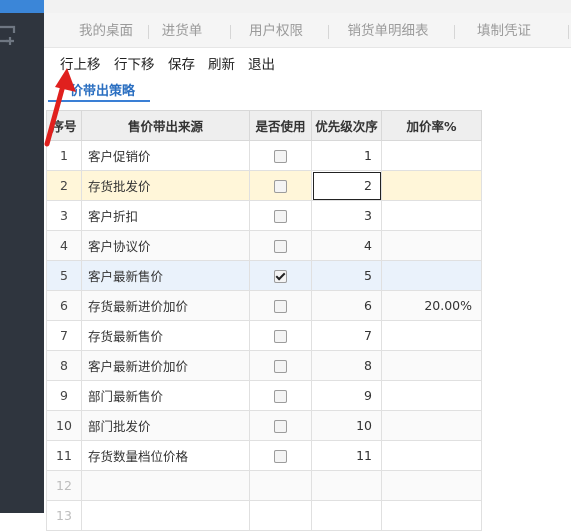 This screenshot has height=531, width=571. What do you see at coordinates (221, 63) in the screenshot?
I see `refresh-button: 刷新` at bounding box center [221, 63].